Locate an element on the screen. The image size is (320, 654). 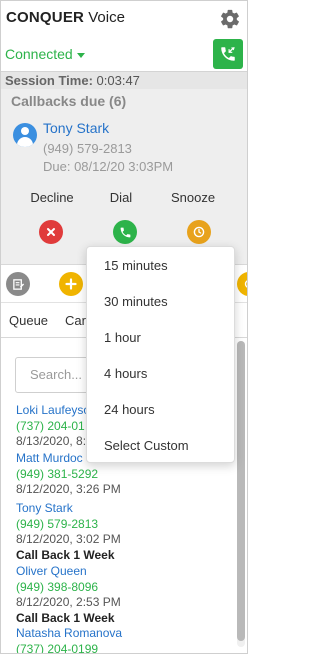
contact-name: Oliver Queen is located at coordinates (126, 572).